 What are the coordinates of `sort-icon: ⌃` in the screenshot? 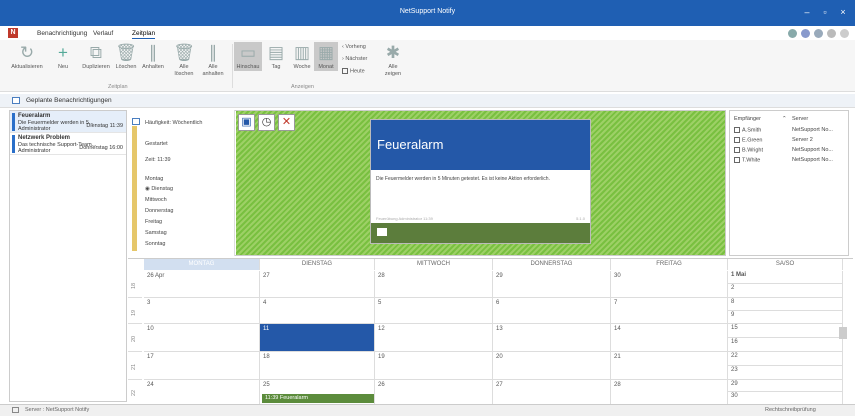 It's located at (784, 119).